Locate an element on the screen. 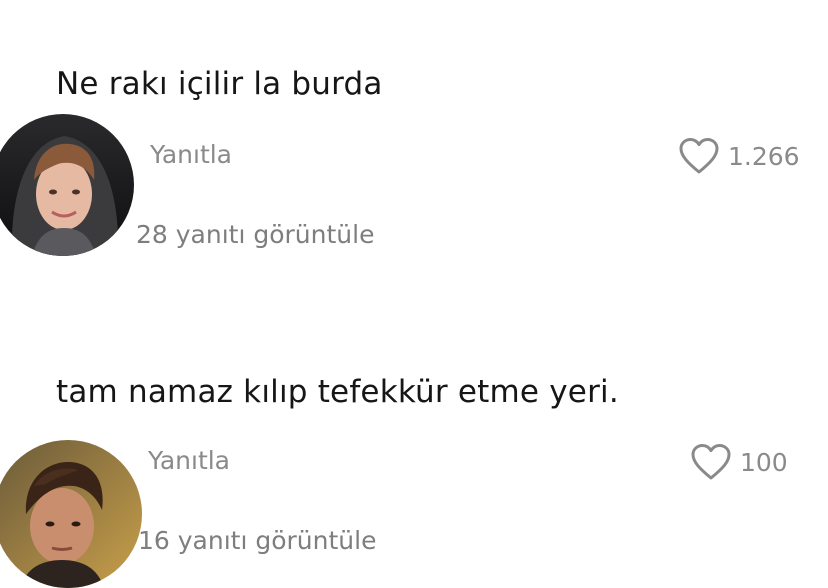 This screenshot has width=828, height=588. view-replies-link: 16 yanıtı görüntüle is located at coordinates (257, 540).